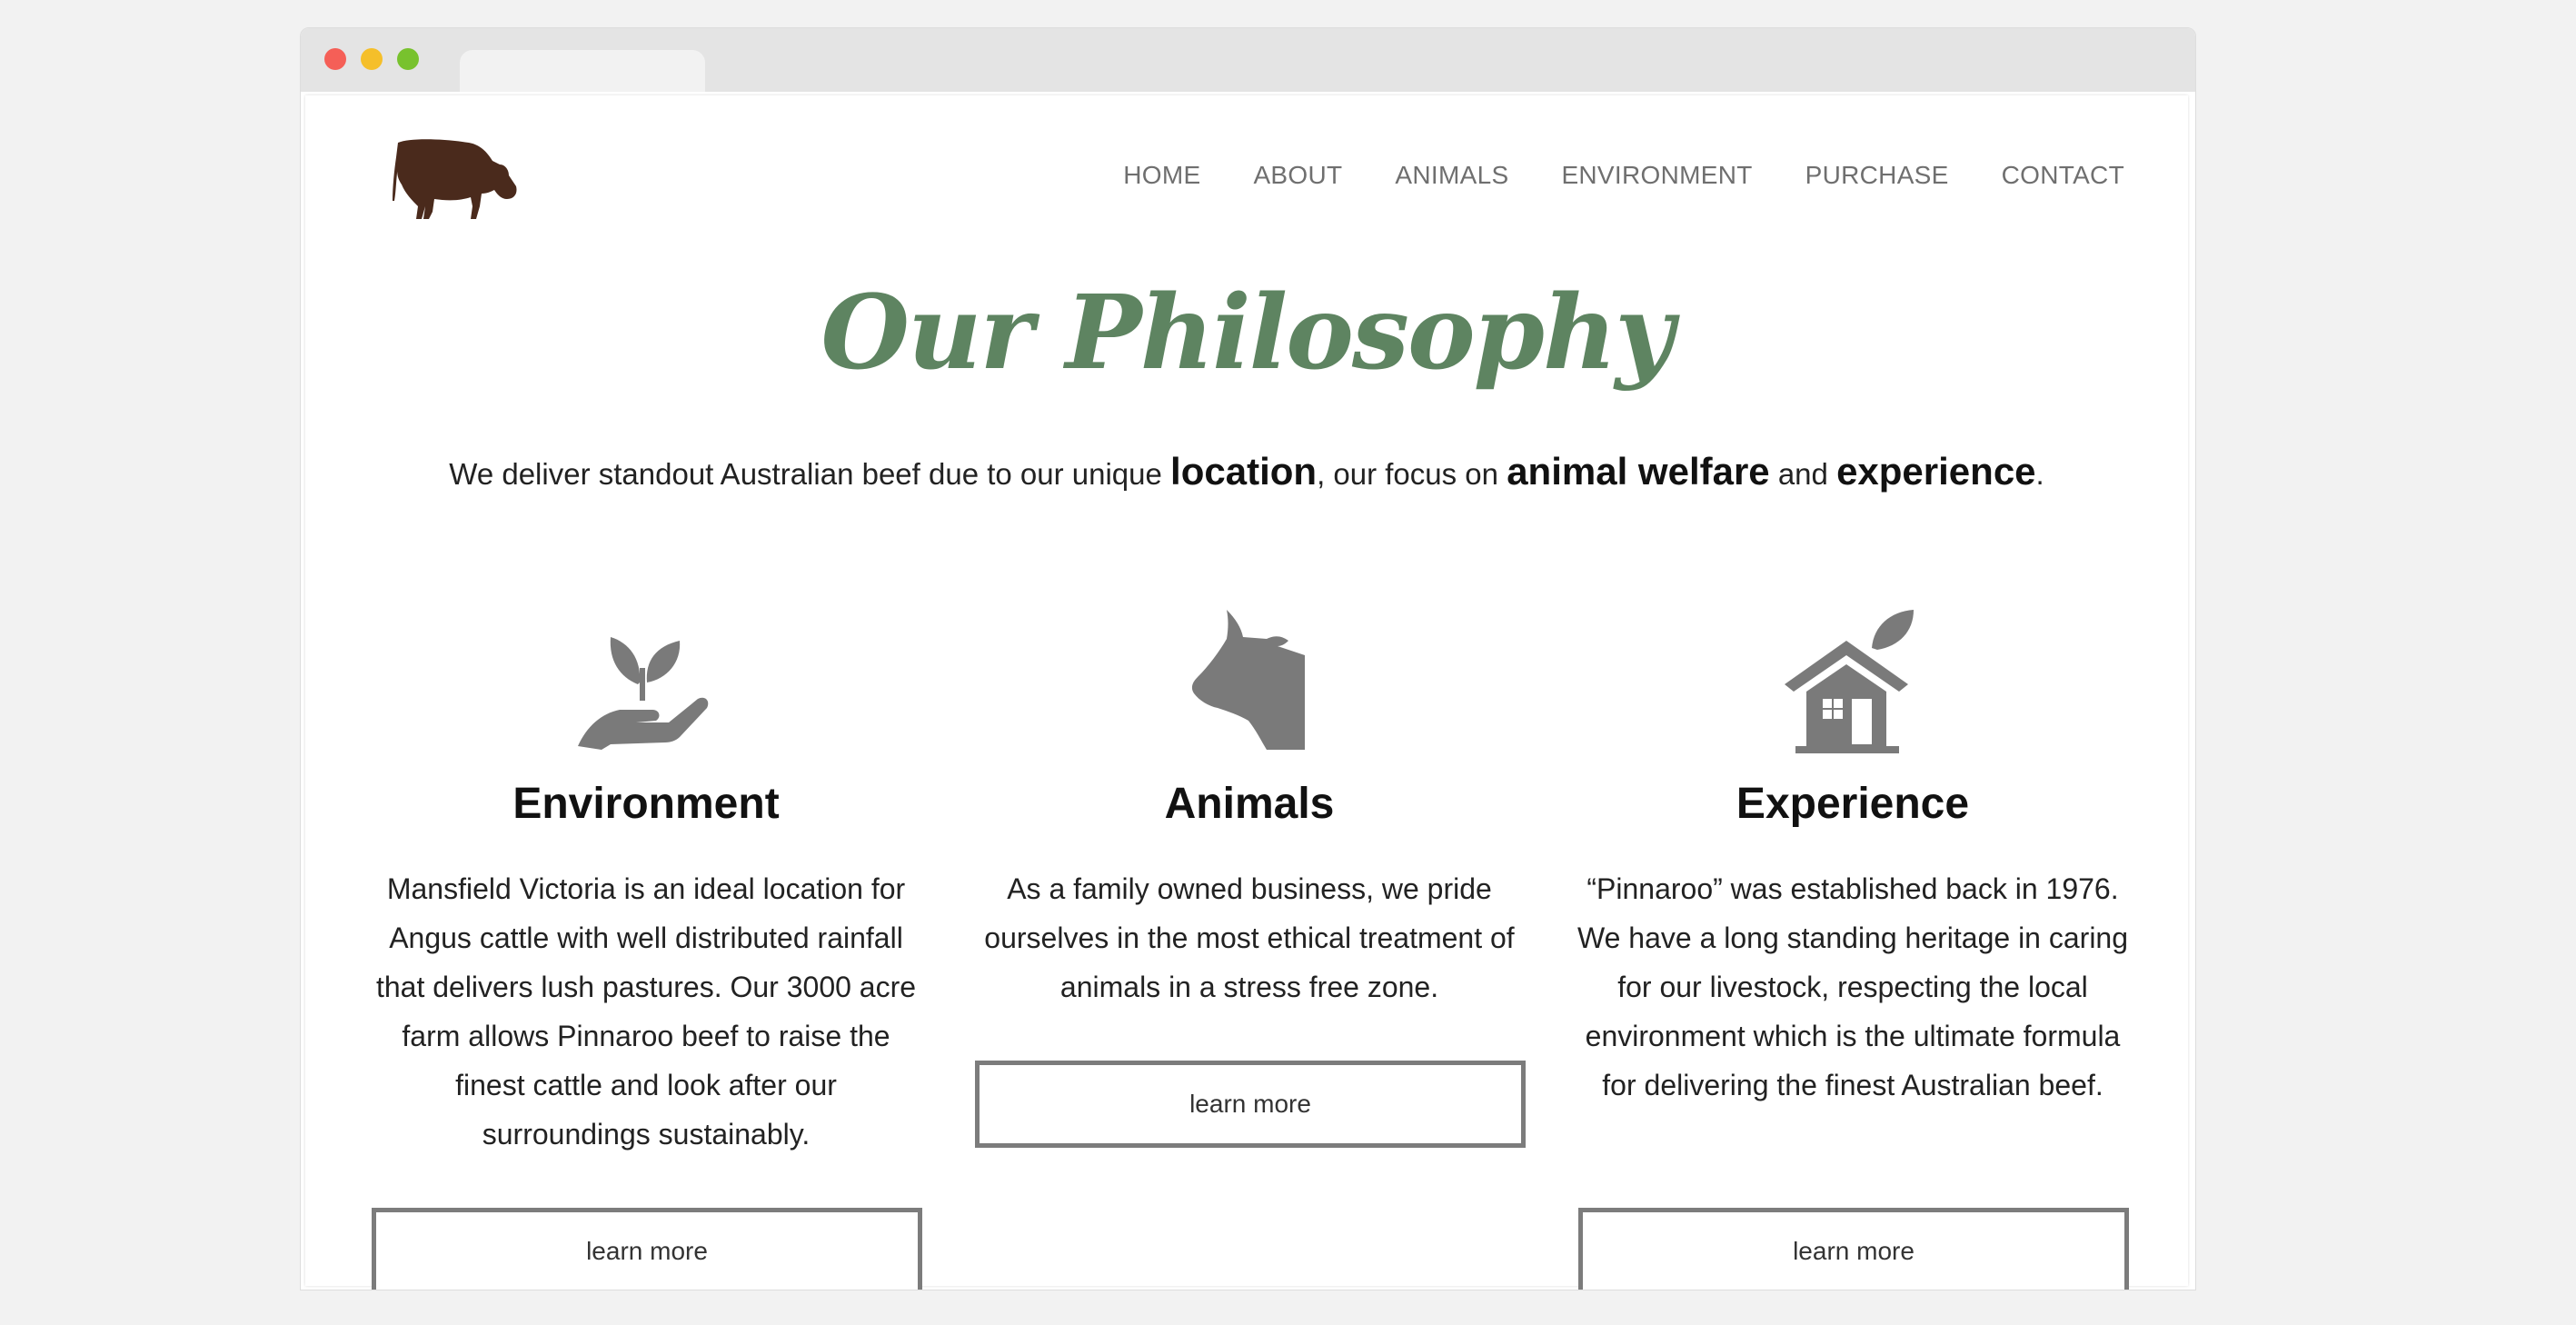 This screenshot has height=1325, width=2576. What do you see at coordinates (1248, 680) in the screenshot?
I see `cow-head-icon` at bounding box center [1248, 680].